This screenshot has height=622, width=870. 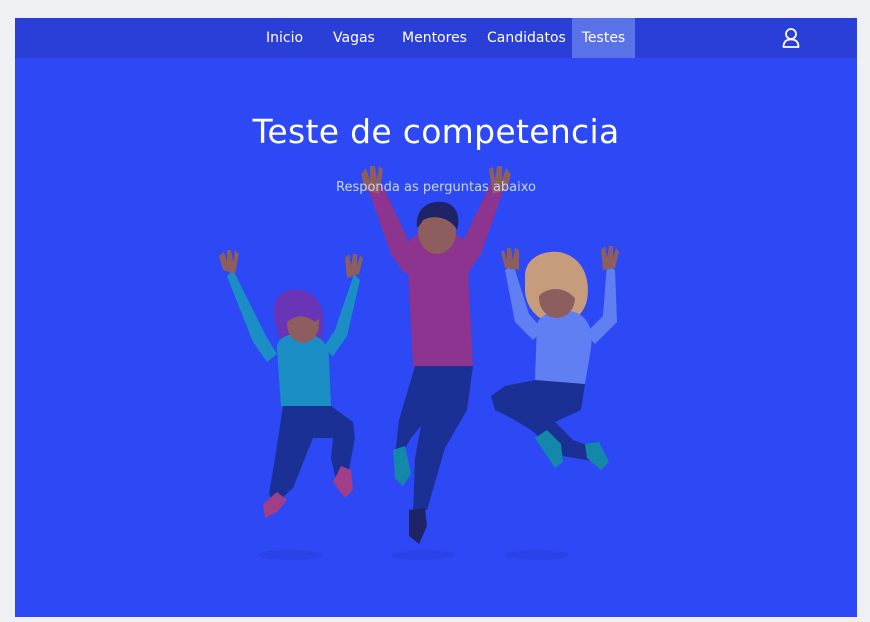 I want to click on nav-link-inicio: Inicio, so click(x=284, y=38).